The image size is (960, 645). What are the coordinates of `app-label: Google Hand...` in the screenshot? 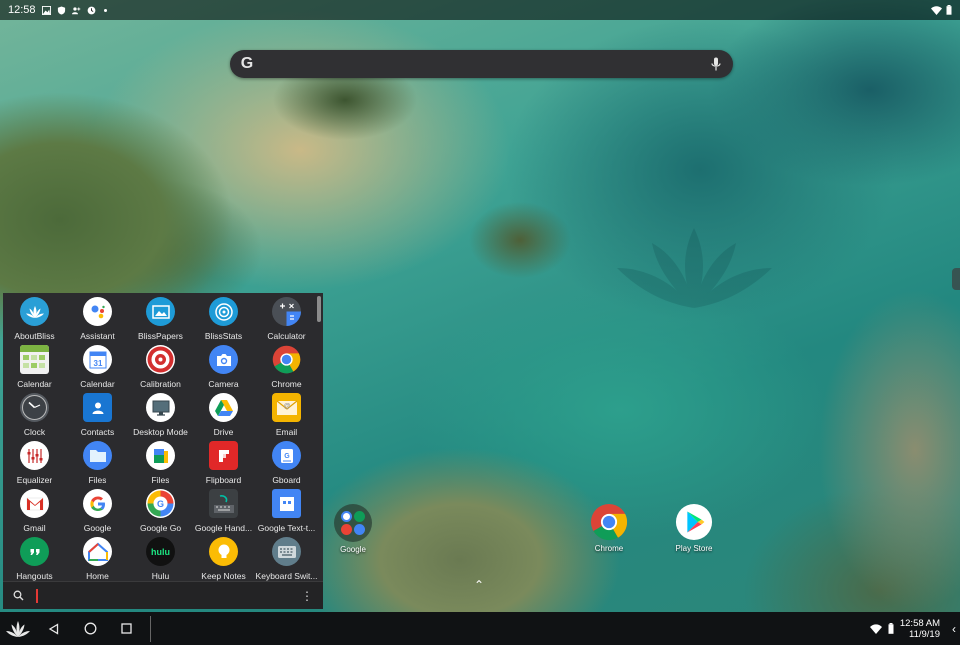 It's located at (223, 528).